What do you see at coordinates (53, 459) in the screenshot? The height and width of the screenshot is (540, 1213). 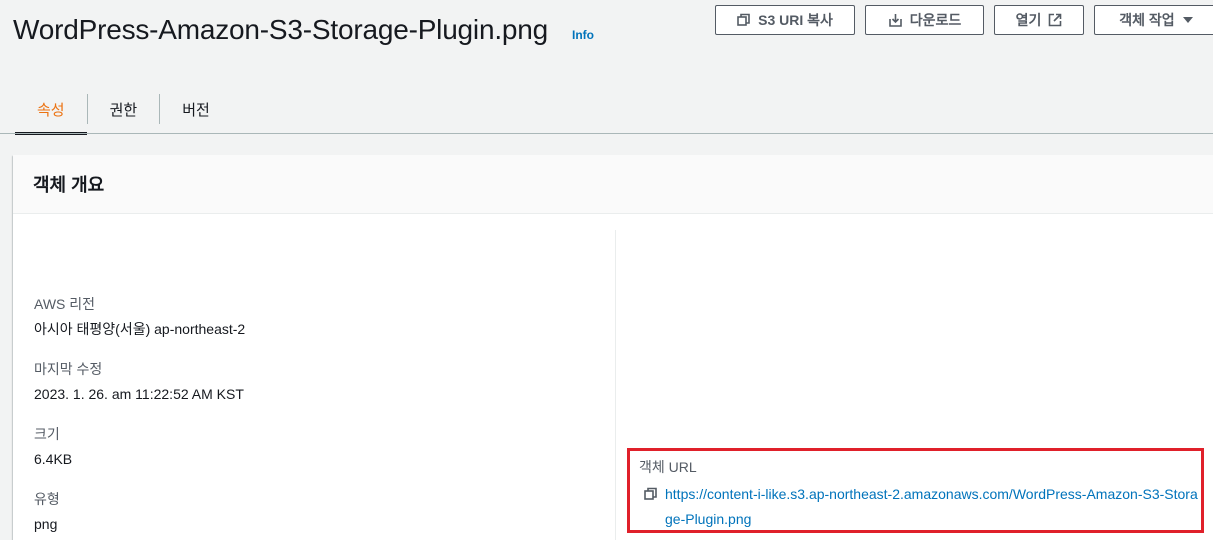 I see `size-value: 6.4KB` at bounding box center [53, 459].